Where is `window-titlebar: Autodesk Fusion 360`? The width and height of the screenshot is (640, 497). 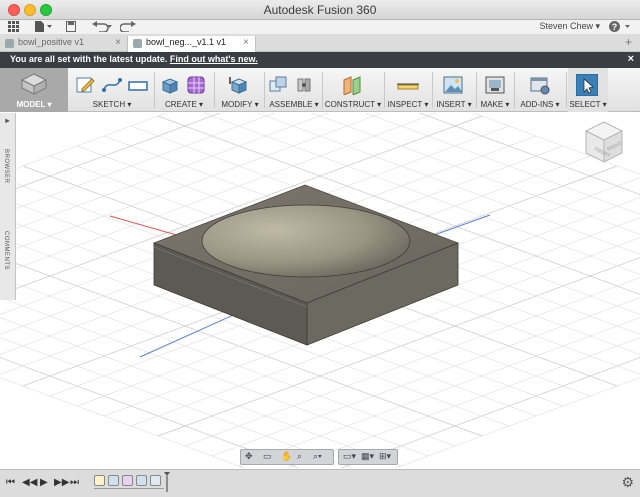
window-titlebar: Autodesk Fusion 360 is located at coordinates (320, 10).